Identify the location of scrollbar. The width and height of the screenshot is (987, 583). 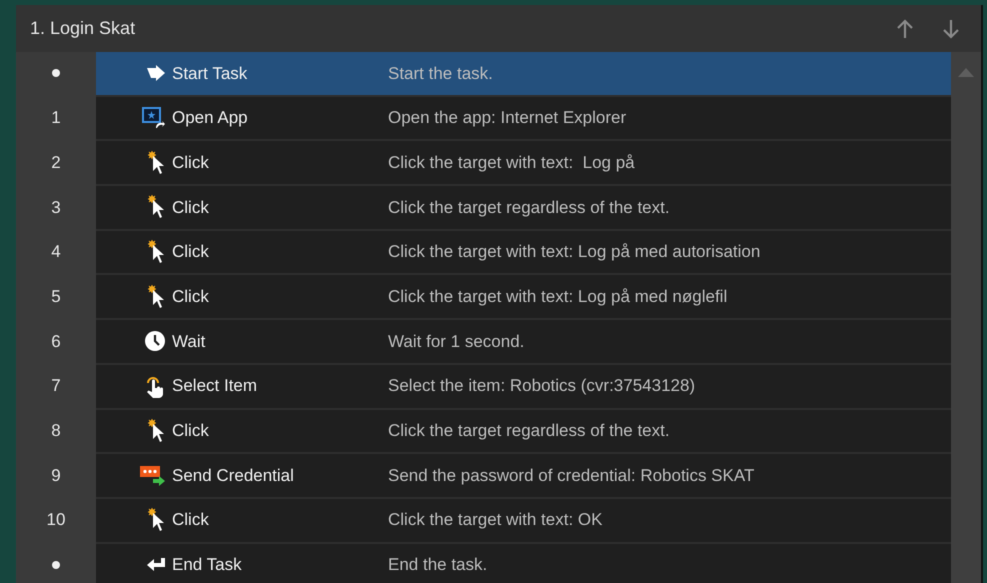
(966, 317).